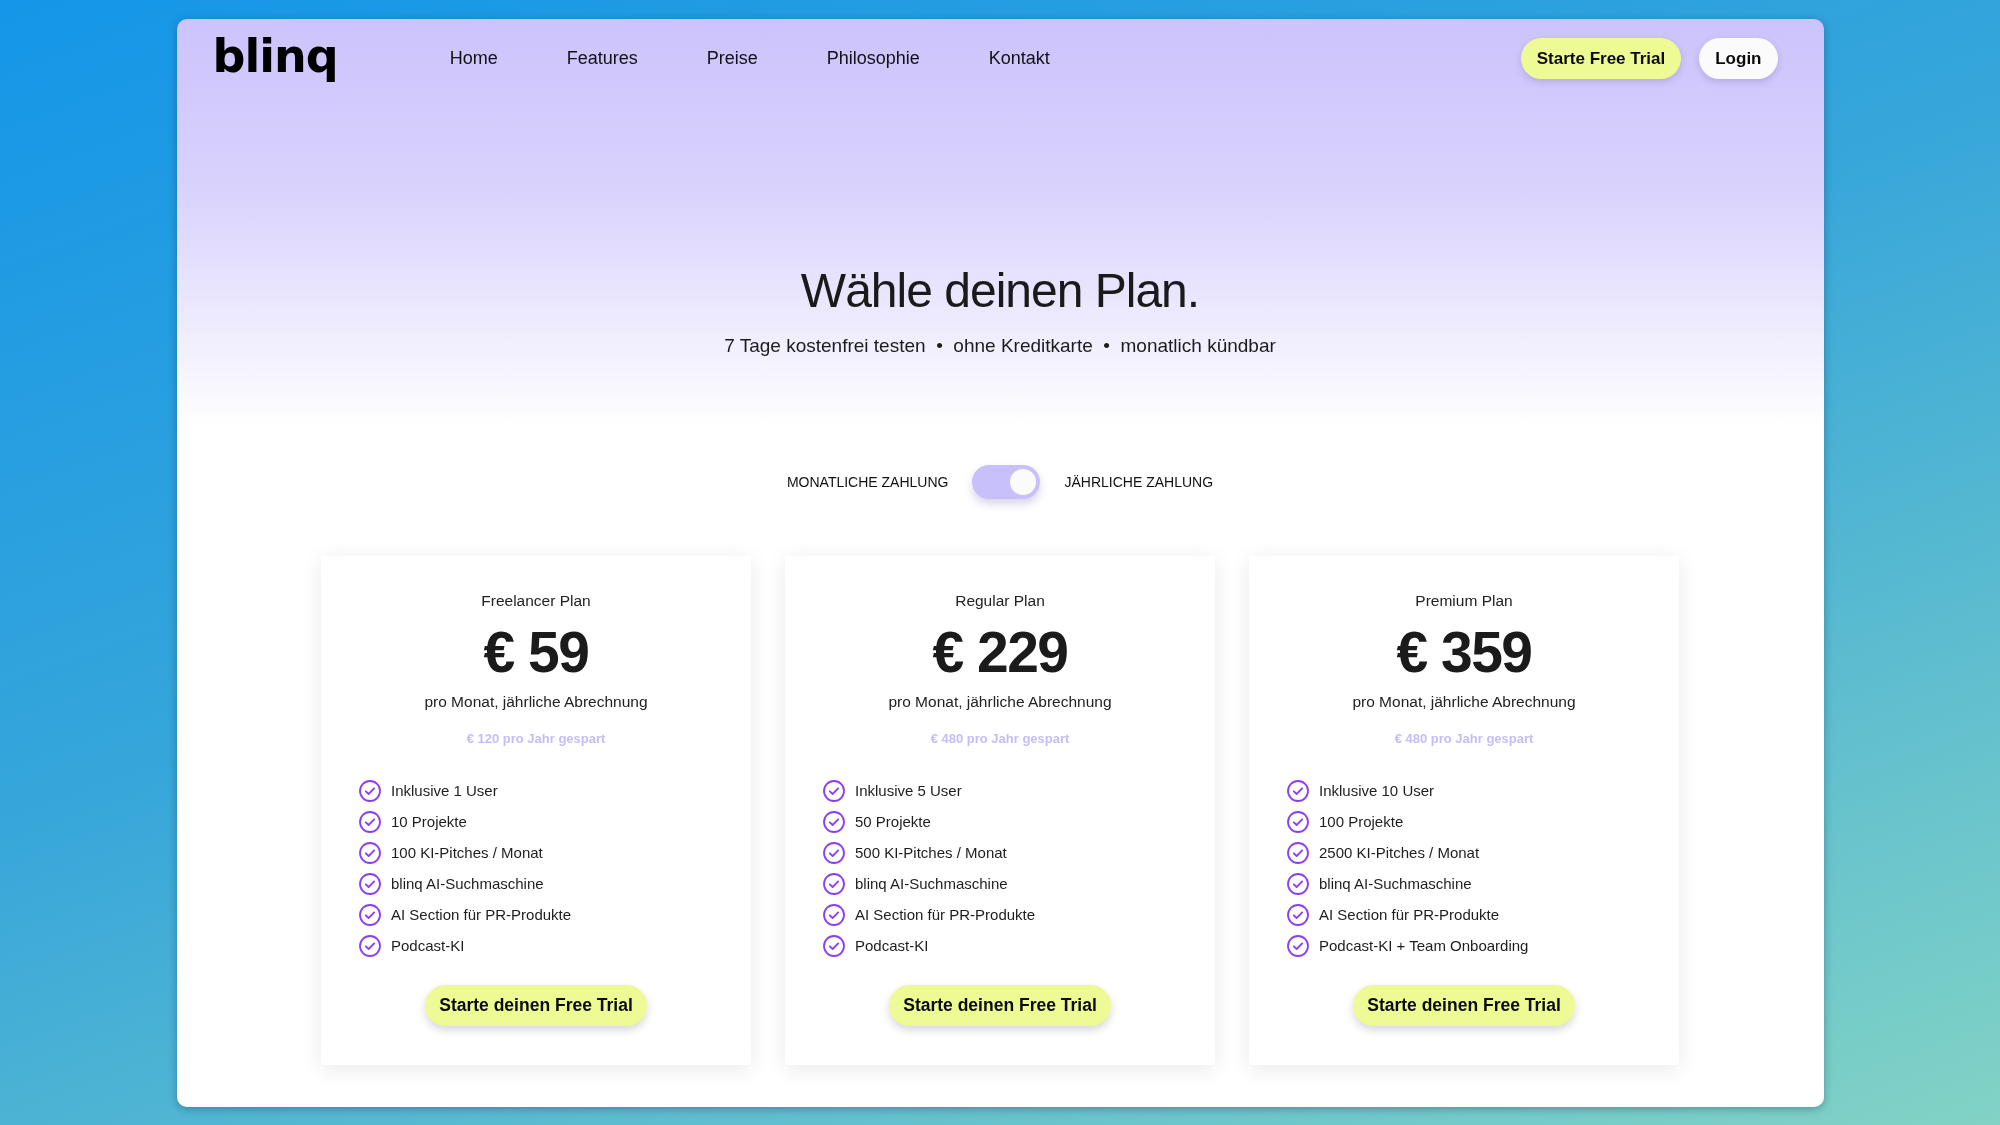 This screenshot has width=2000, height=1125. What do you see at coordinates (1424, 945) in the screenshot?
I see `feature-text: Podcast-KI + Team Onboarding` at bounding box center [1424, 945].